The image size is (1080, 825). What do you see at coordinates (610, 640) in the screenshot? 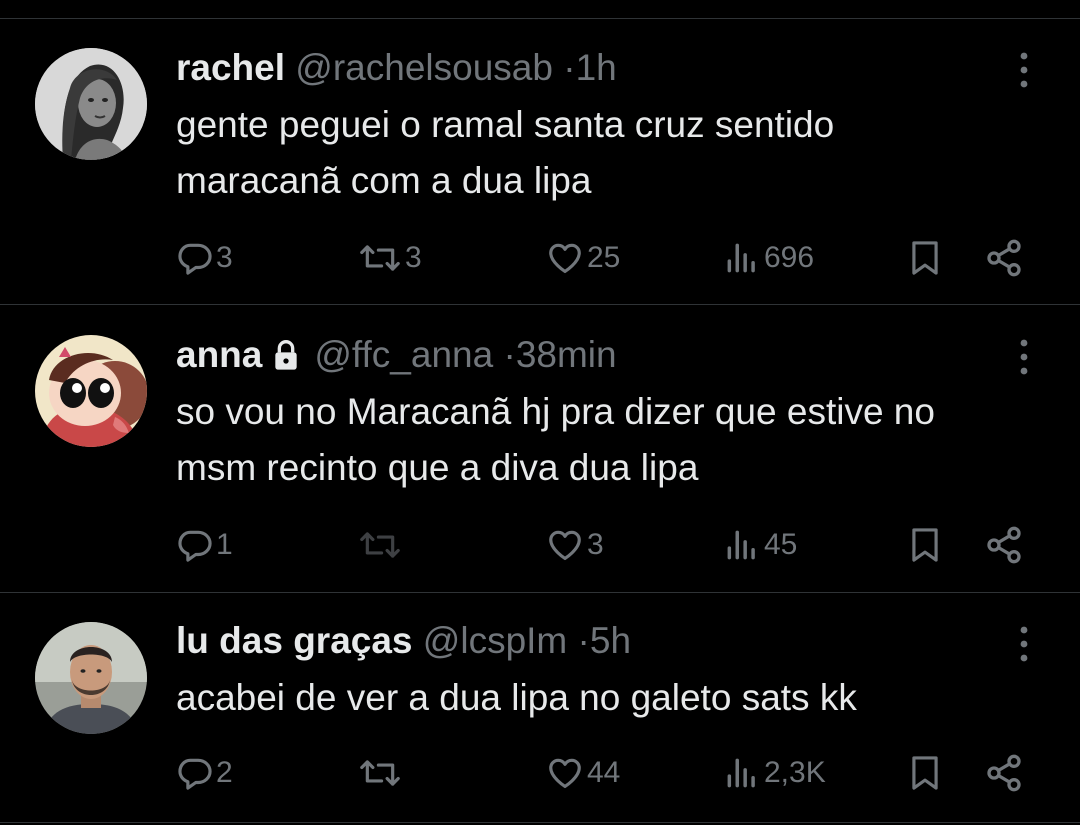
I see `timestamp: 5h` at bounding box center [610, 640].